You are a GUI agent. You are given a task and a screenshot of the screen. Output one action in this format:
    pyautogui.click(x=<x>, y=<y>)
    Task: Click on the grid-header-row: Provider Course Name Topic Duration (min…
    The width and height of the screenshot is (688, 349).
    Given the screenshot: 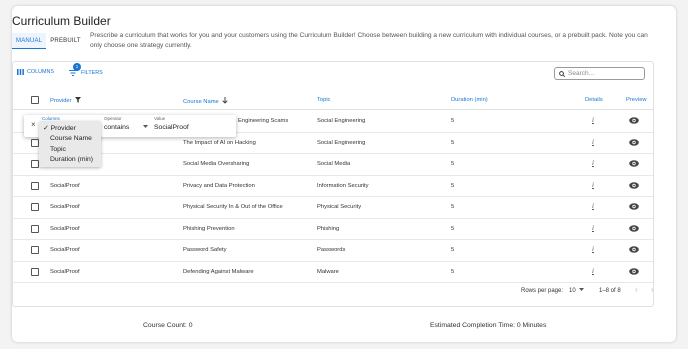 What is the action you would take?
    pyautogui.click(x=333, y=100)
    